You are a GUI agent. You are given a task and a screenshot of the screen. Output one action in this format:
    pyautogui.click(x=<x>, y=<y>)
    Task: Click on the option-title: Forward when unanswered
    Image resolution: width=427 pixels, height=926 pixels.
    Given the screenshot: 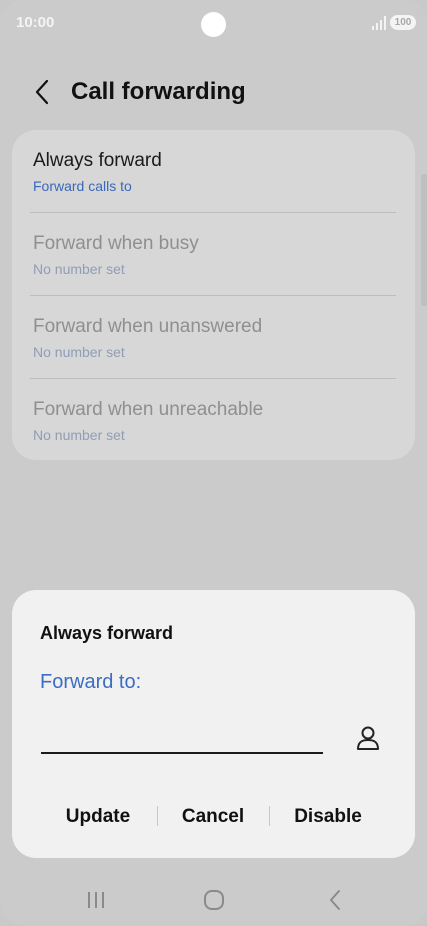 What is the action you would take?
    pyautogui.click(x=148, y=326)
    